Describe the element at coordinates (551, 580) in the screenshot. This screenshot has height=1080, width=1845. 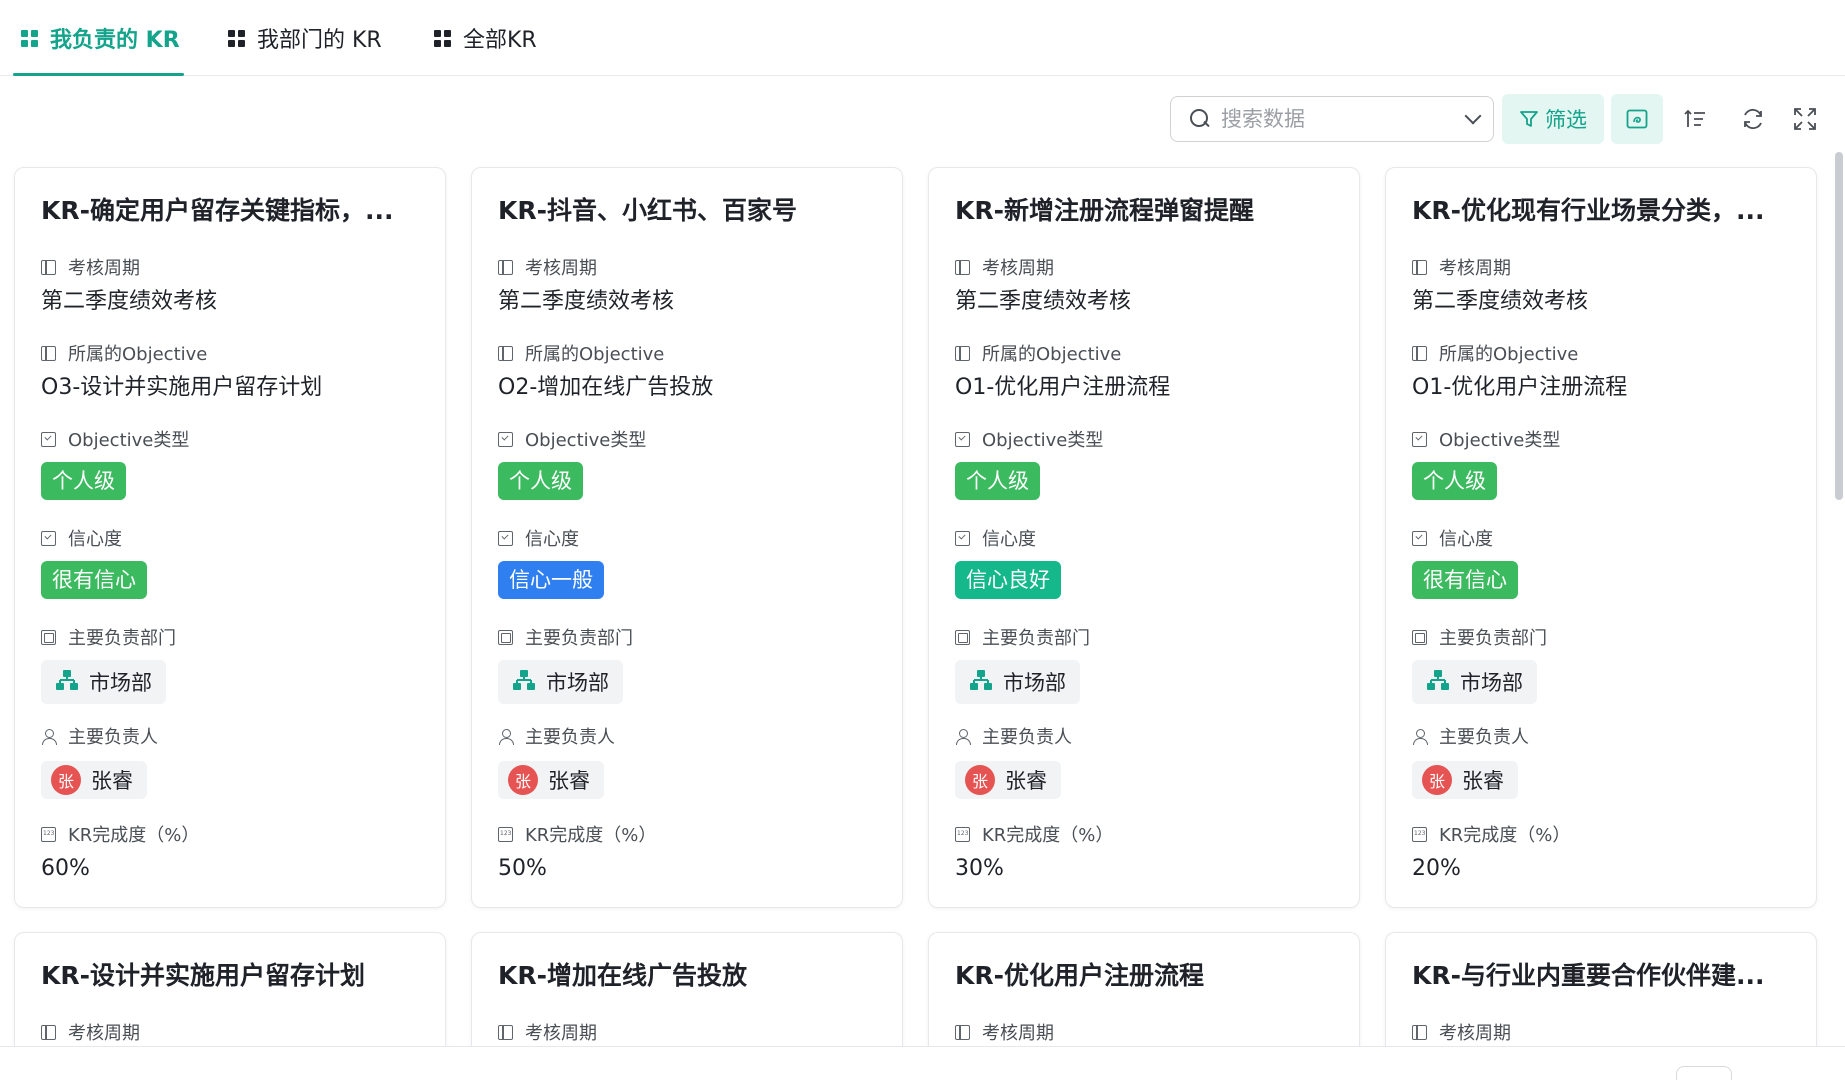
I see `confidence-tag: 信心一般` at that location.